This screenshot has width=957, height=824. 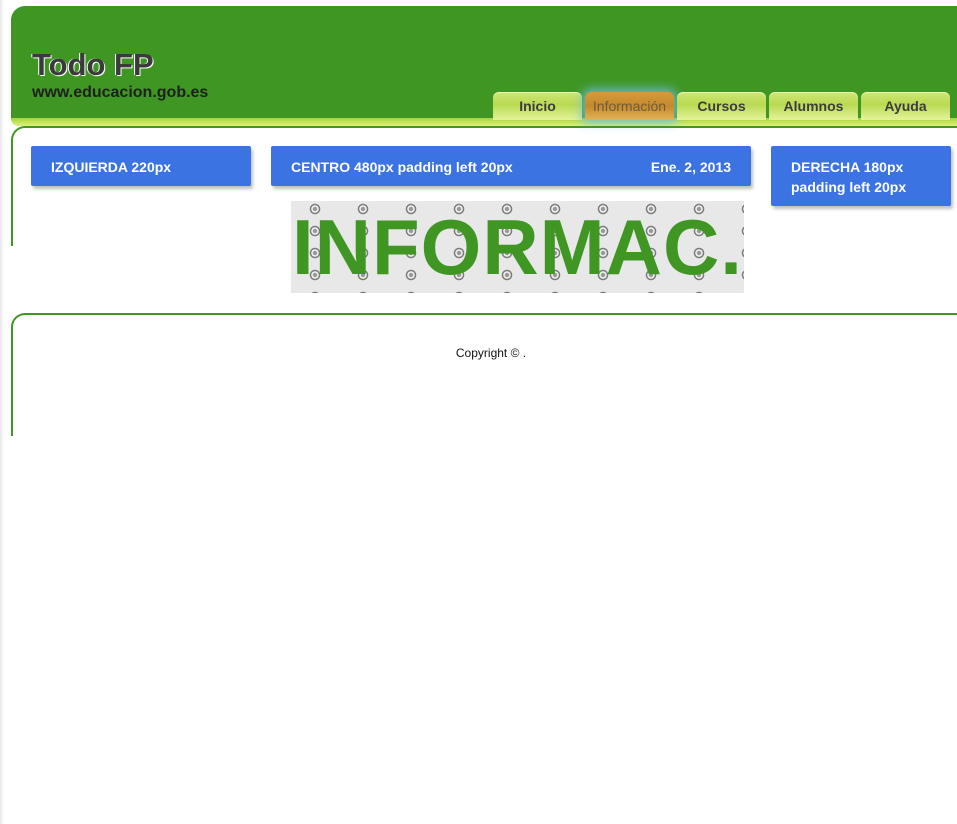 I want to click on tab-cursos: Cursos, so click(x=721, y=106).